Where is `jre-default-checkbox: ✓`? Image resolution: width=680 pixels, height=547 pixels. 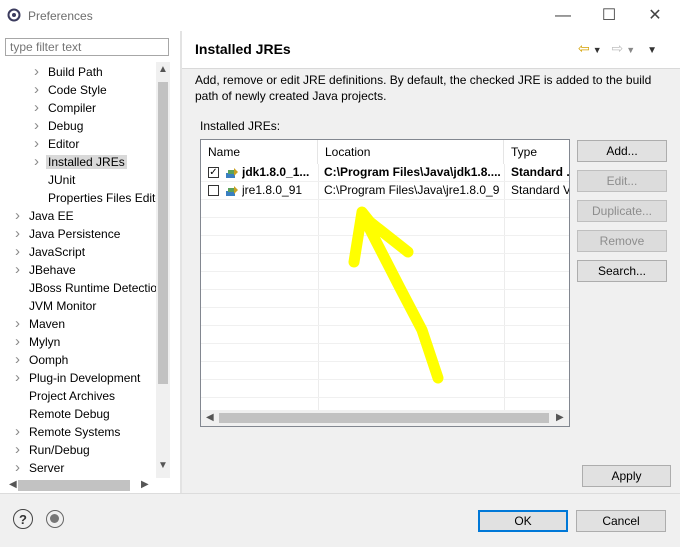 jre-default-checkbox: ✓ is located at coordinates (213, 172).